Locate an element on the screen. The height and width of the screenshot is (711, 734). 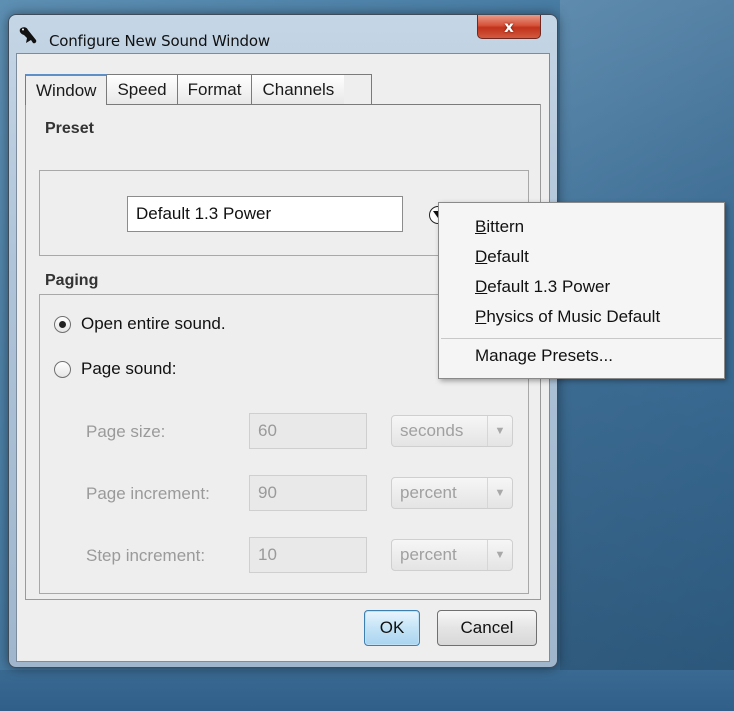
step-increment-field: 10 is located at coordinates (308, 555).